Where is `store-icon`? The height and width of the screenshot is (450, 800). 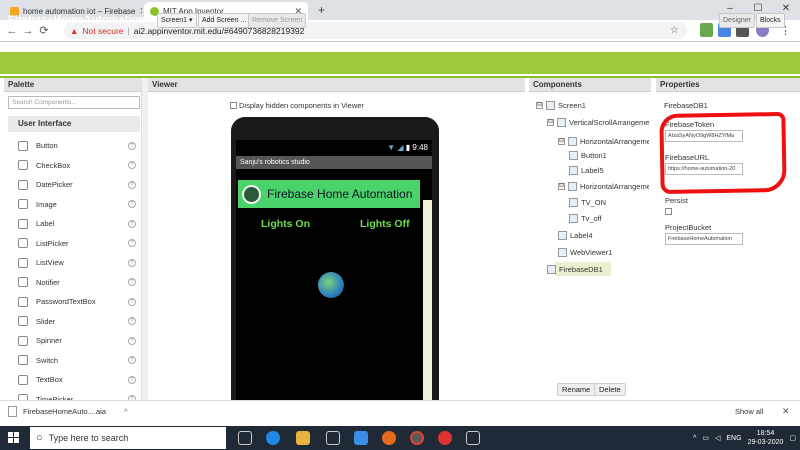
store-icon is located at coordinates (333, 438).